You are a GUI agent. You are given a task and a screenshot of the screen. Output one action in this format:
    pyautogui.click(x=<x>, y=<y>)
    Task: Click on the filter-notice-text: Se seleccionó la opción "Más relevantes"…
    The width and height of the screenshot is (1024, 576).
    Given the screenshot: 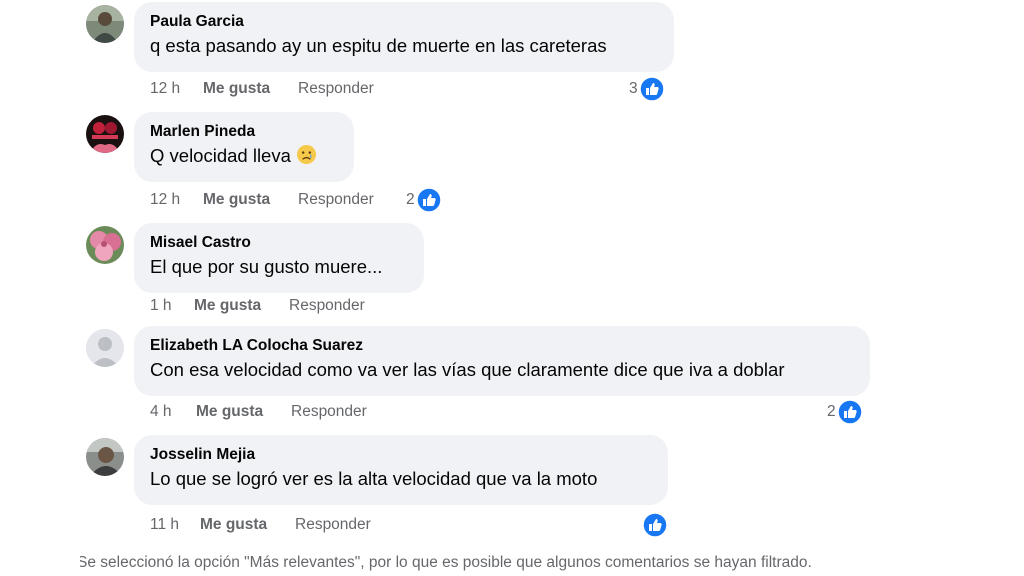 What is the action you would take?
    pyautogui.click(x=446, y=562)
    